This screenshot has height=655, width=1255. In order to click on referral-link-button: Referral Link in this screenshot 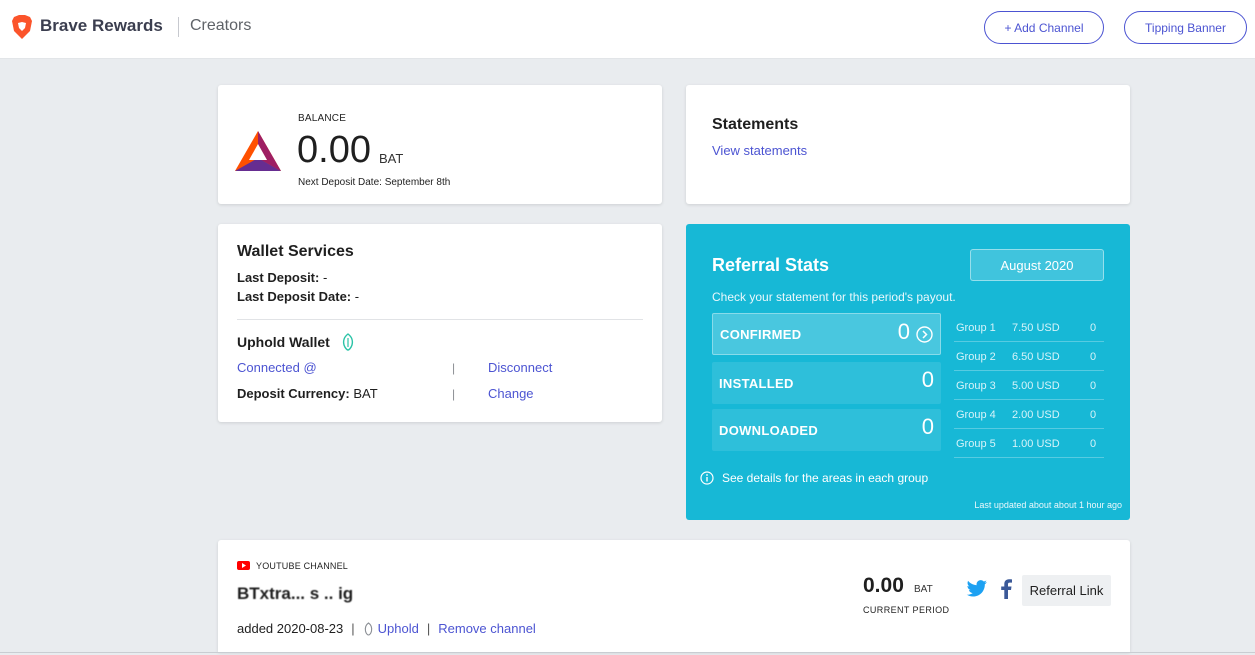, I will do `click(1066, 590)`.